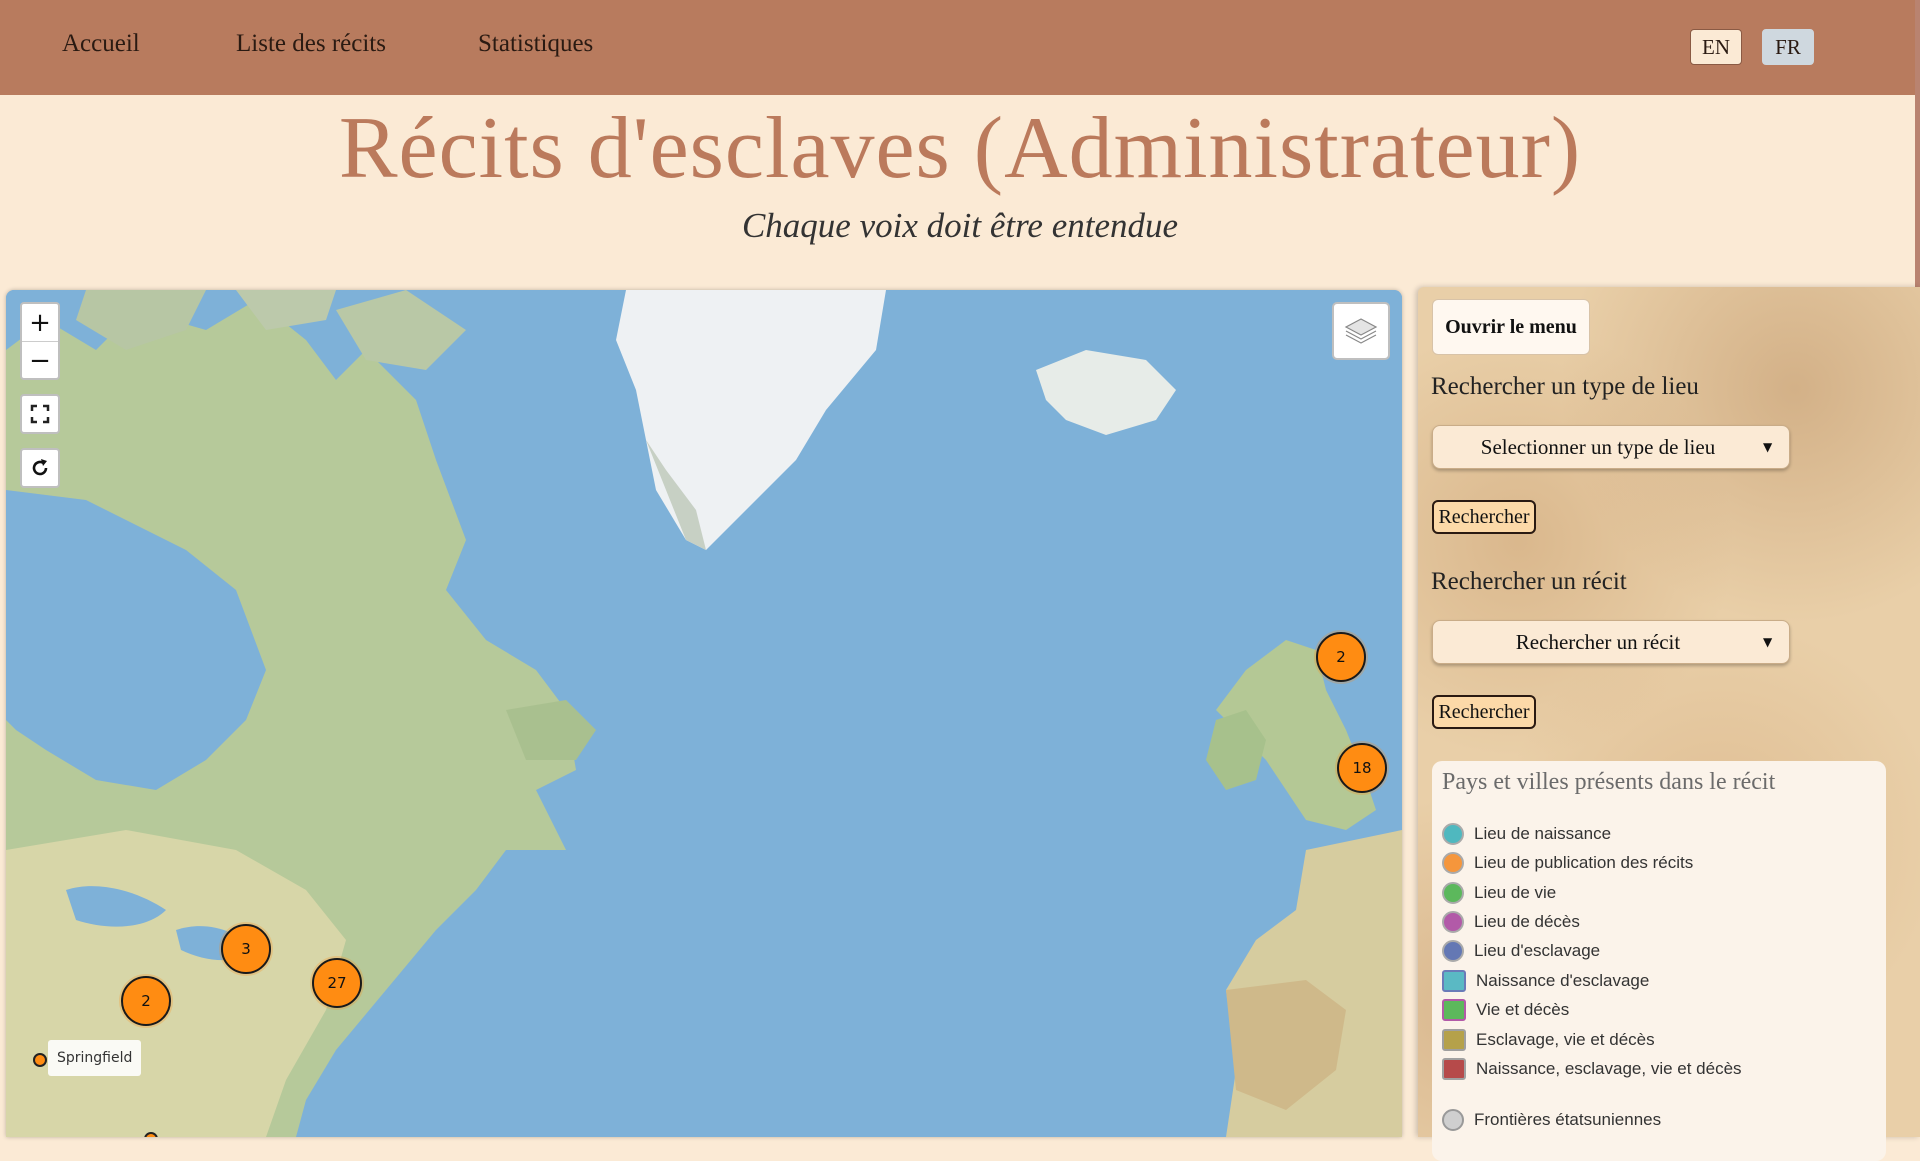  I want to click on legend-item: Vie et décès, so click(1505, 1010).